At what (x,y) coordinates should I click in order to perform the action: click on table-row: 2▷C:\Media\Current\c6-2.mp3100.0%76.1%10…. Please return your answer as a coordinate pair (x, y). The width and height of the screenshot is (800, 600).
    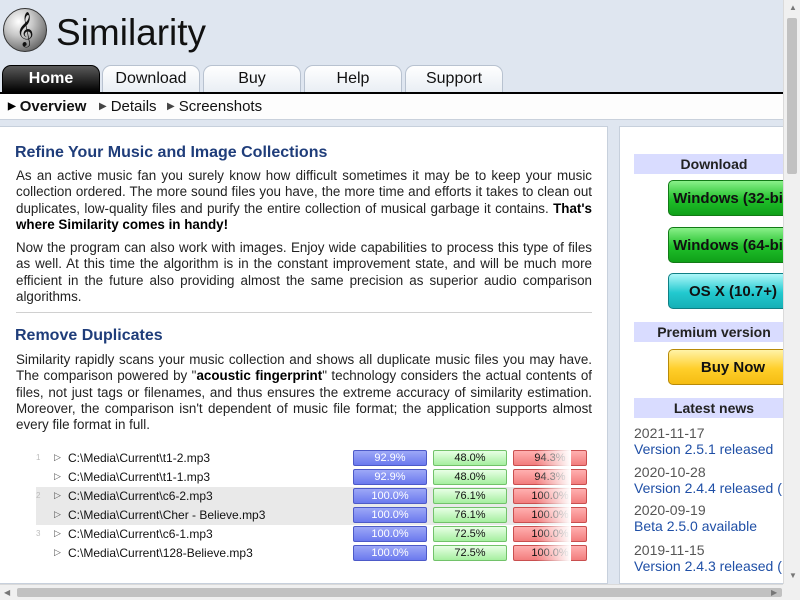
    Looking at the image, I should click on (311, 496).